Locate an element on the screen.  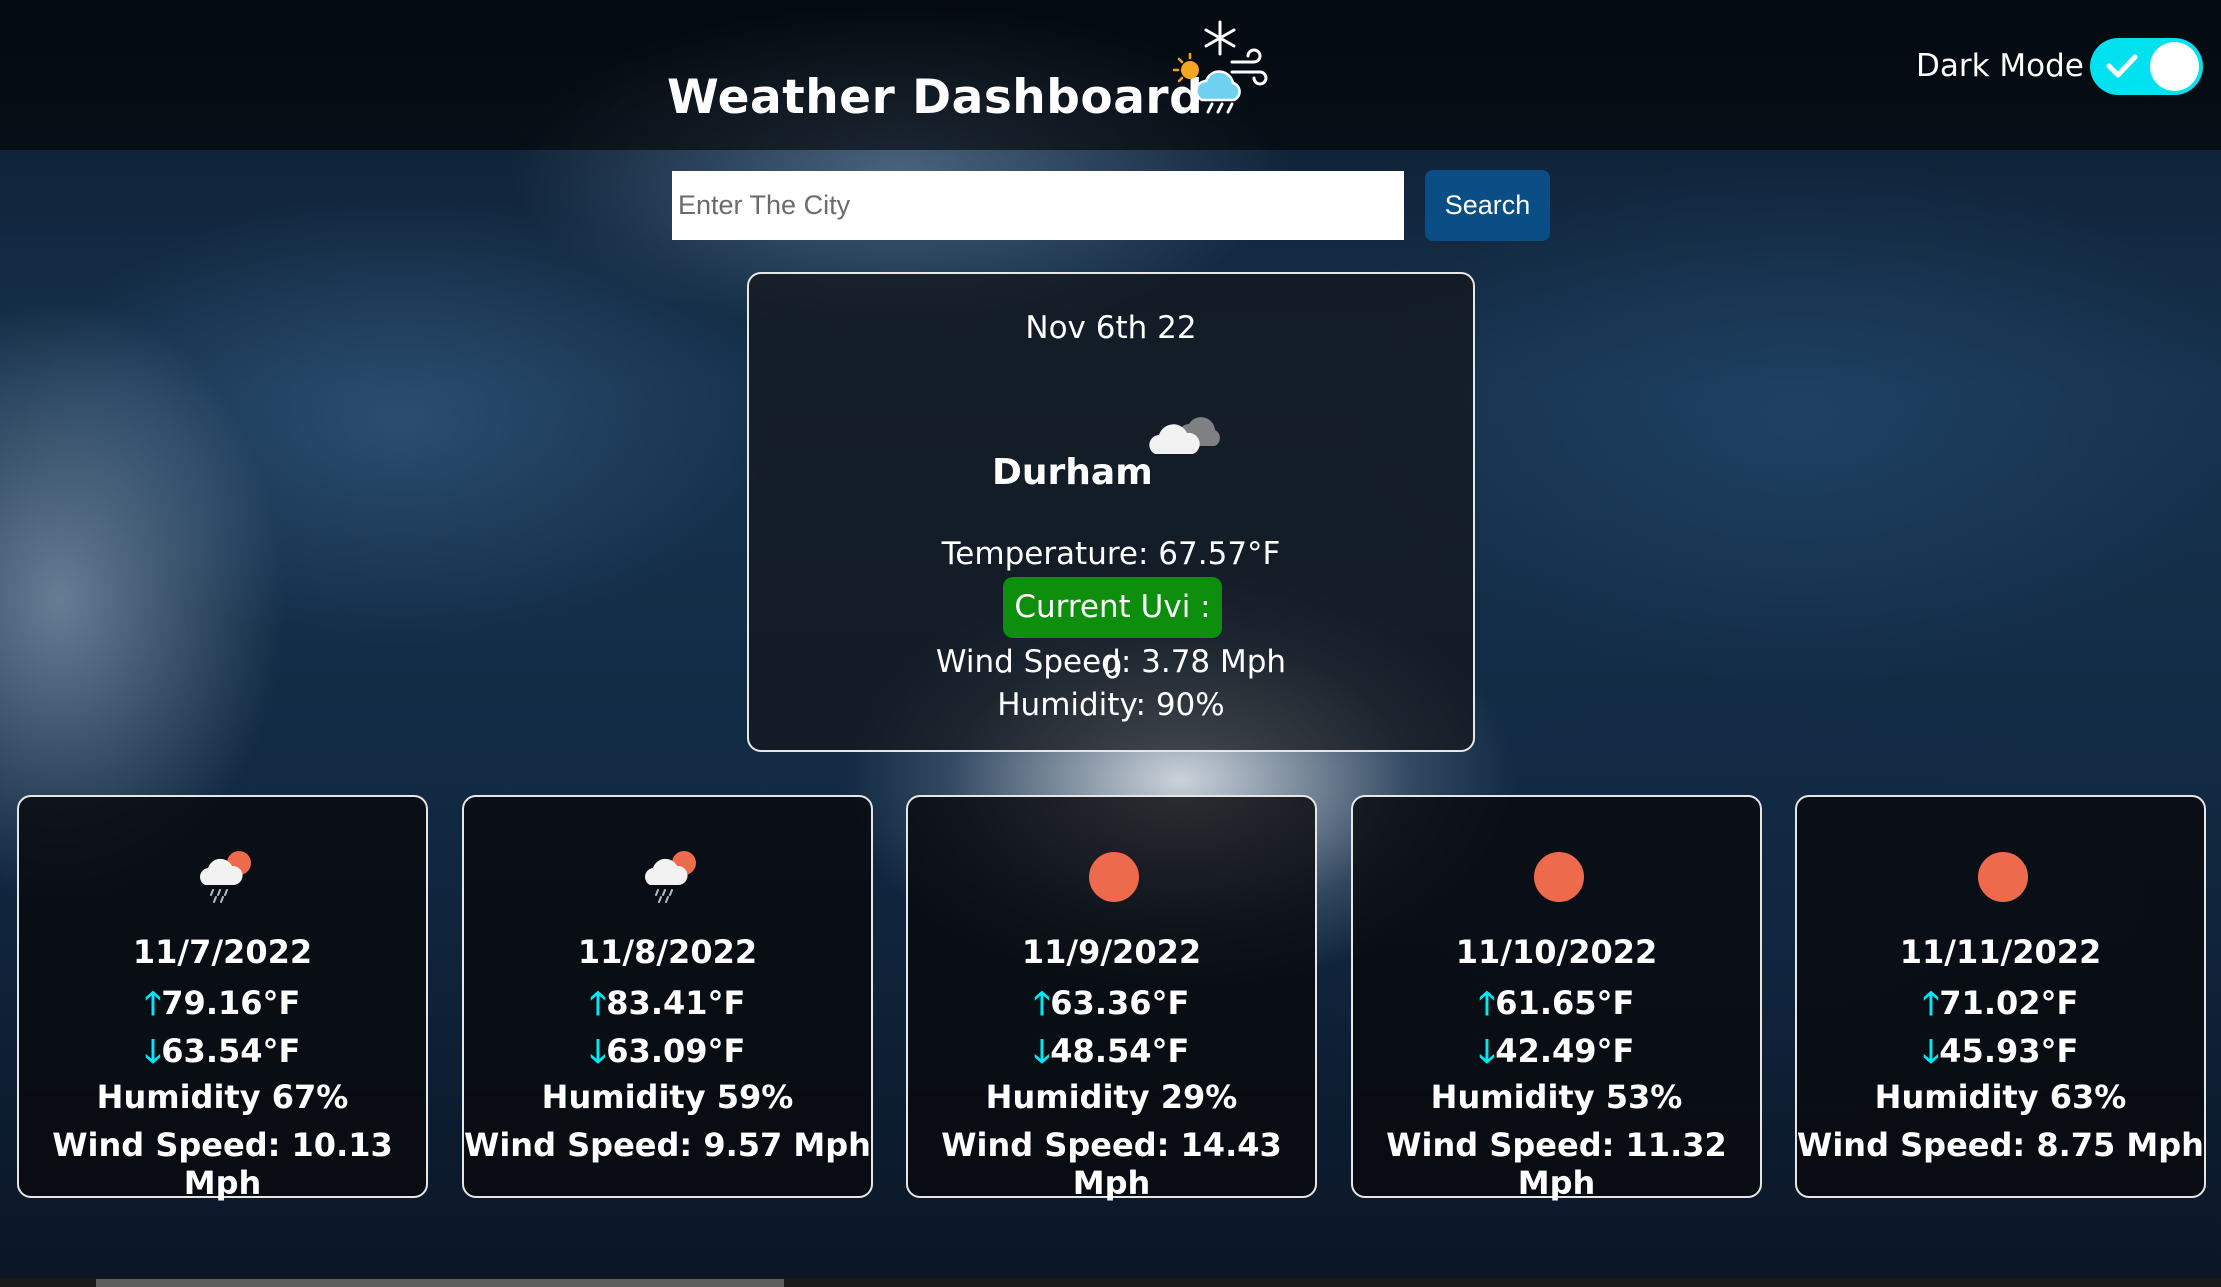
scrollbar-thumb is located at coordinates (440, 1283).